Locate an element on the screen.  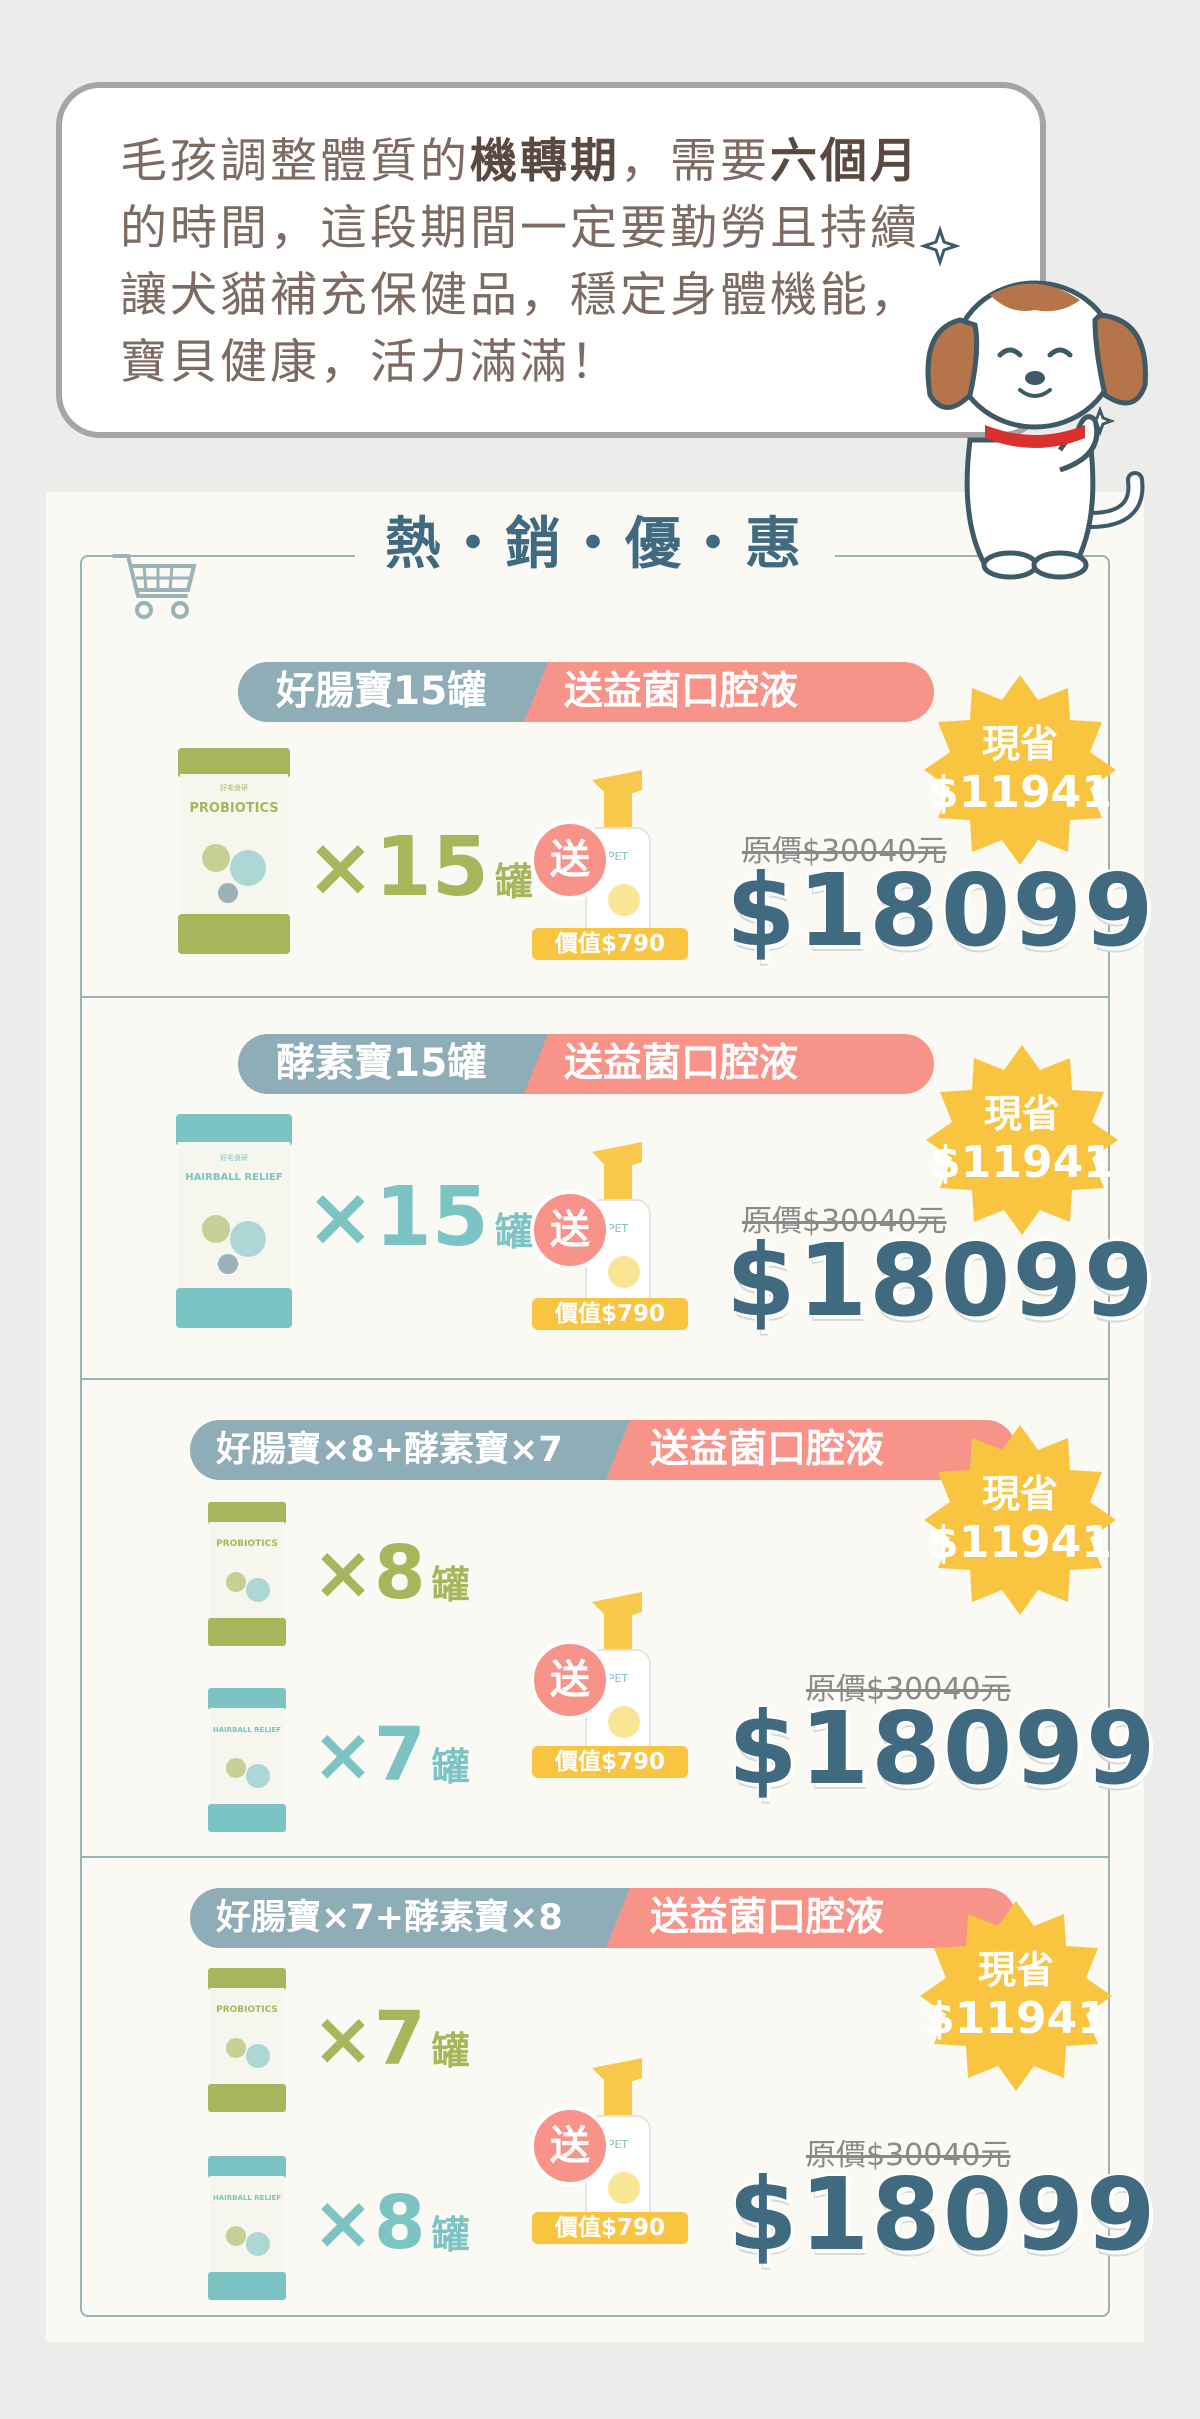
intro-line2: 的時間，這段期間一定要勤勞且持續 is located at coordinates (520, 228).